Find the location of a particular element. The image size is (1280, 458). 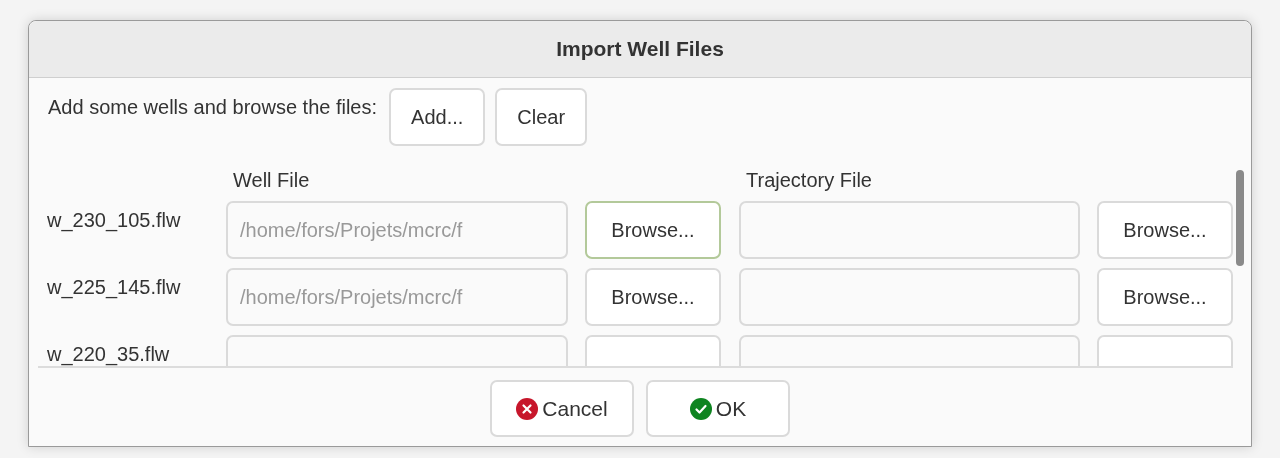

well-name: w_230_105.flw is located at coordinates (114, 221).